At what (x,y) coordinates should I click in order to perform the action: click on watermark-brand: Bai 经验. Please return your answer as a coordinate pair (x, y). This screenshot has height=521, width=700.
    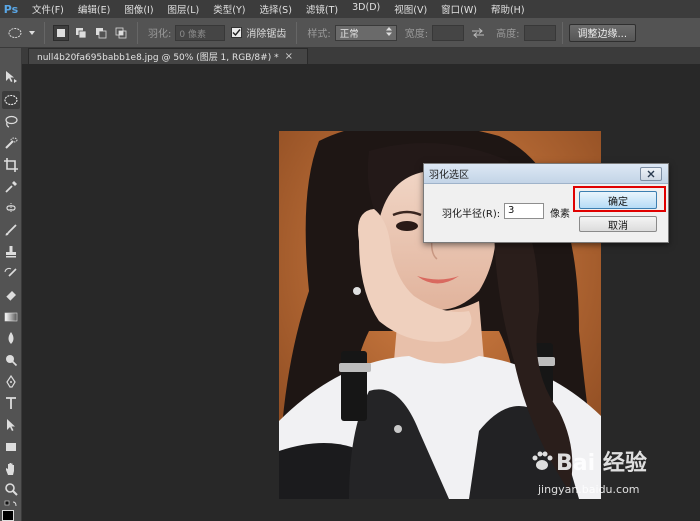
    Looking at the image, I should click on (588, 461).